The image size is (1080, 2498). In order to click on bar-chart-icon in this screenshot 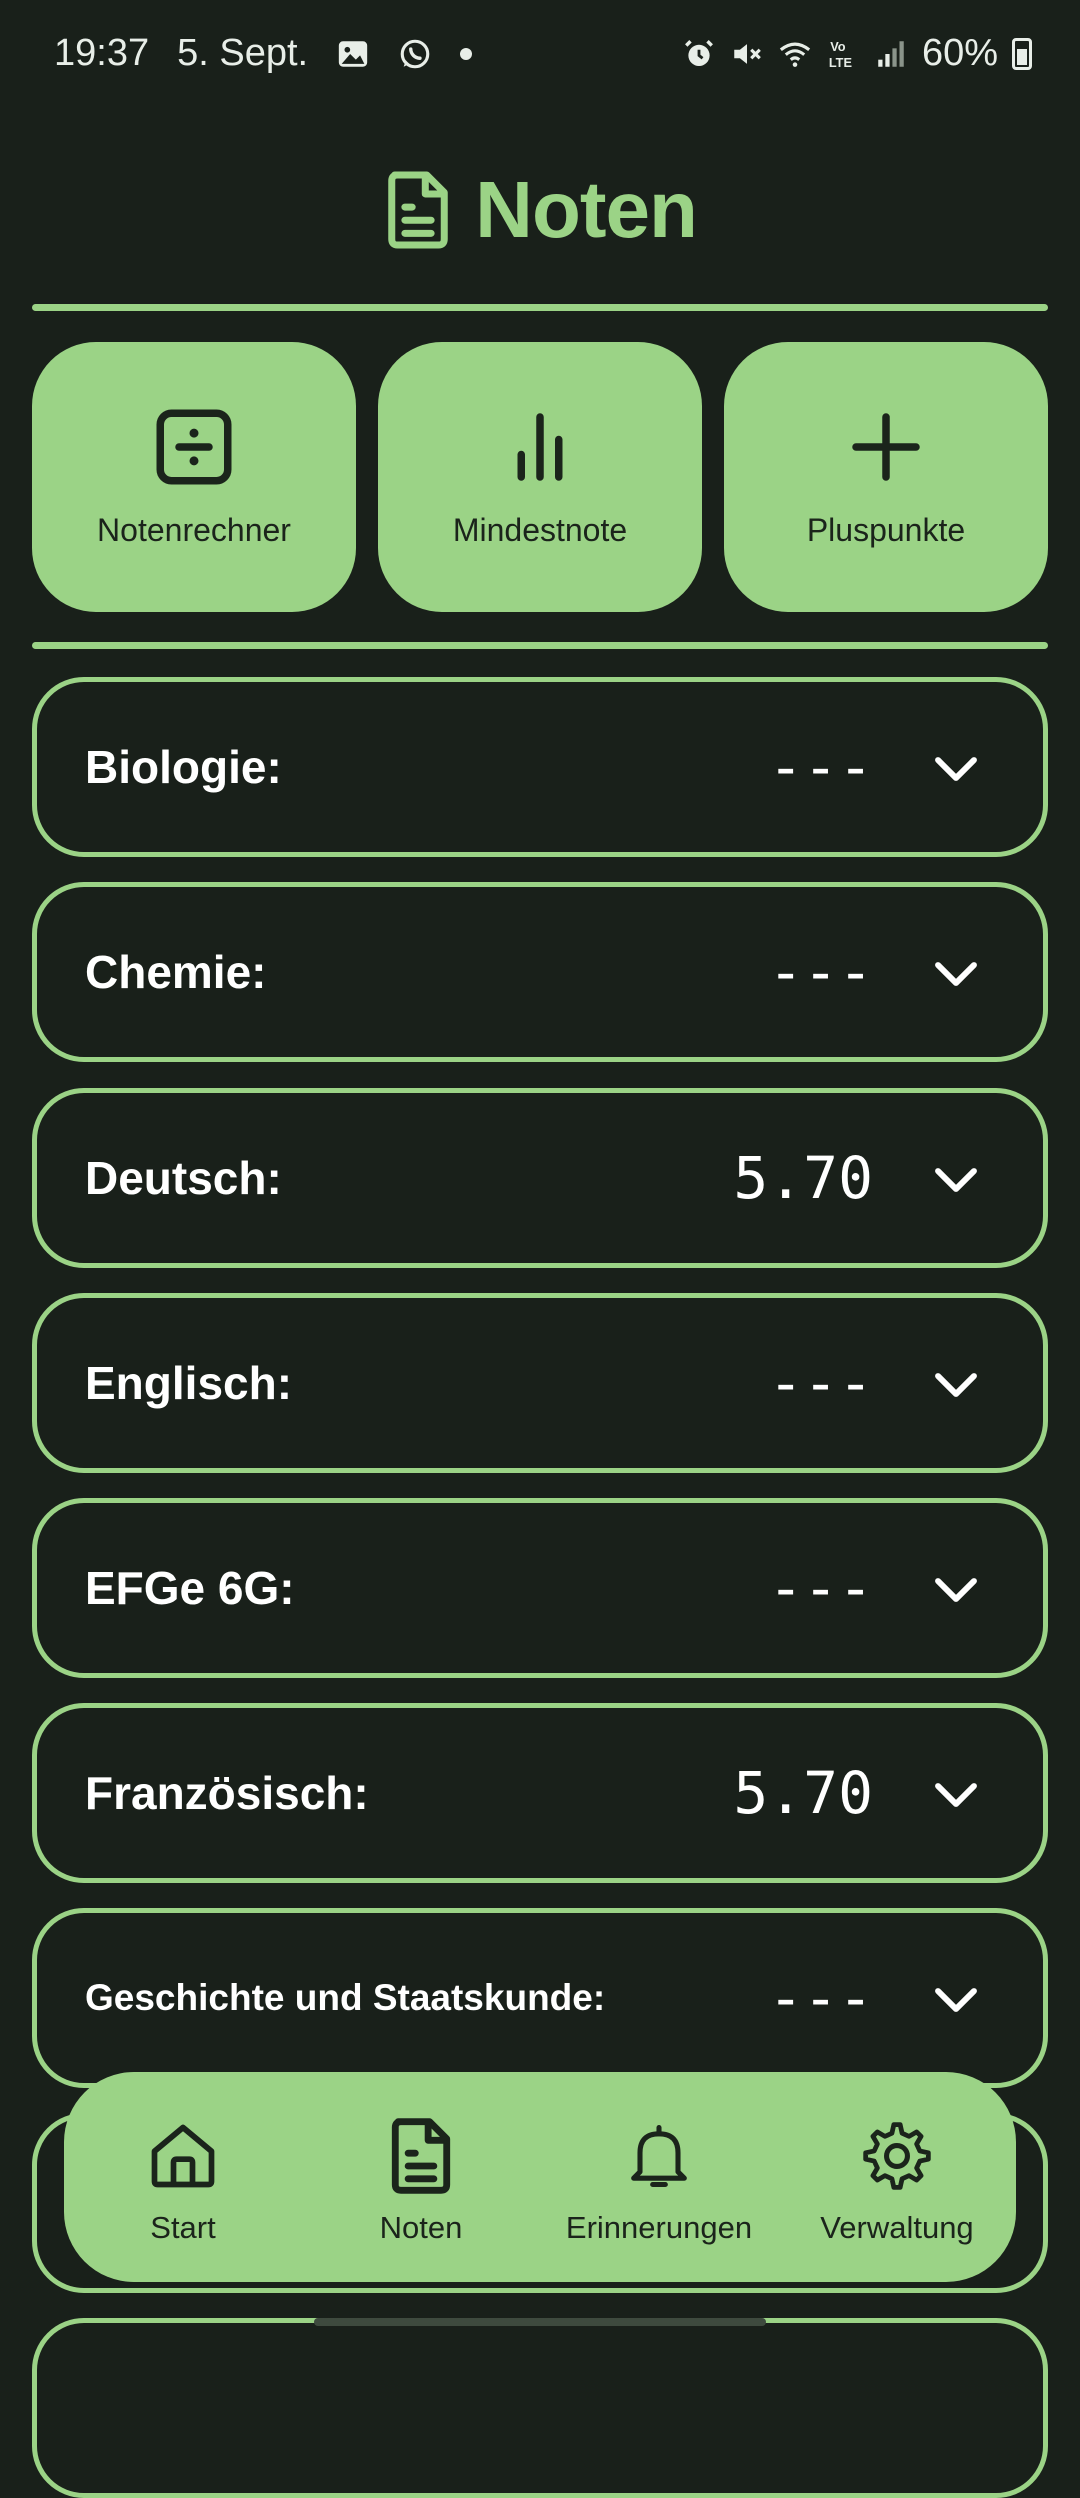, I will do `click(540, 447)`.